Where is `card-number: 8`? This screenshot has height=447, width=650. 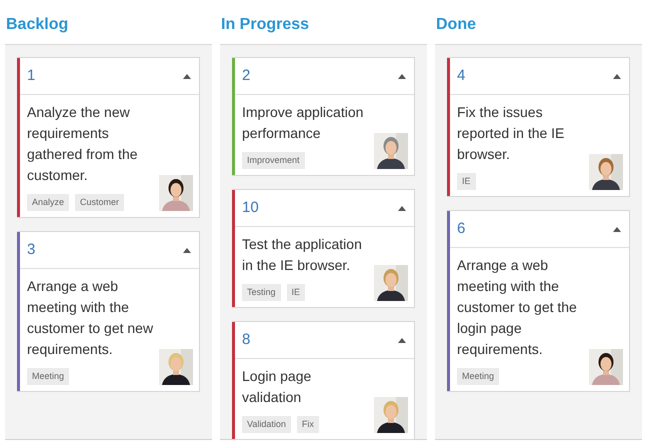 card-number: 8 is located at coordinates (246, 340).